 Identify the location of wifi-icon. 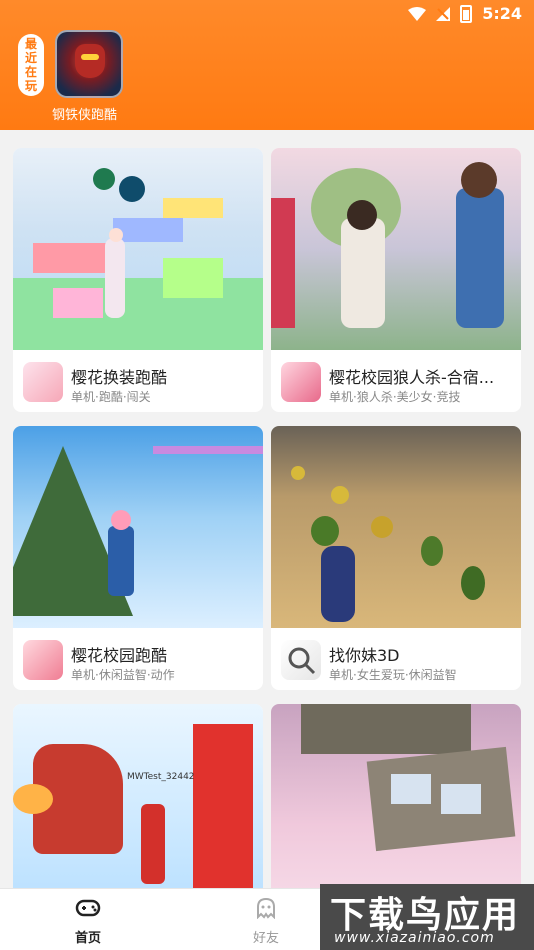
(417, 13).